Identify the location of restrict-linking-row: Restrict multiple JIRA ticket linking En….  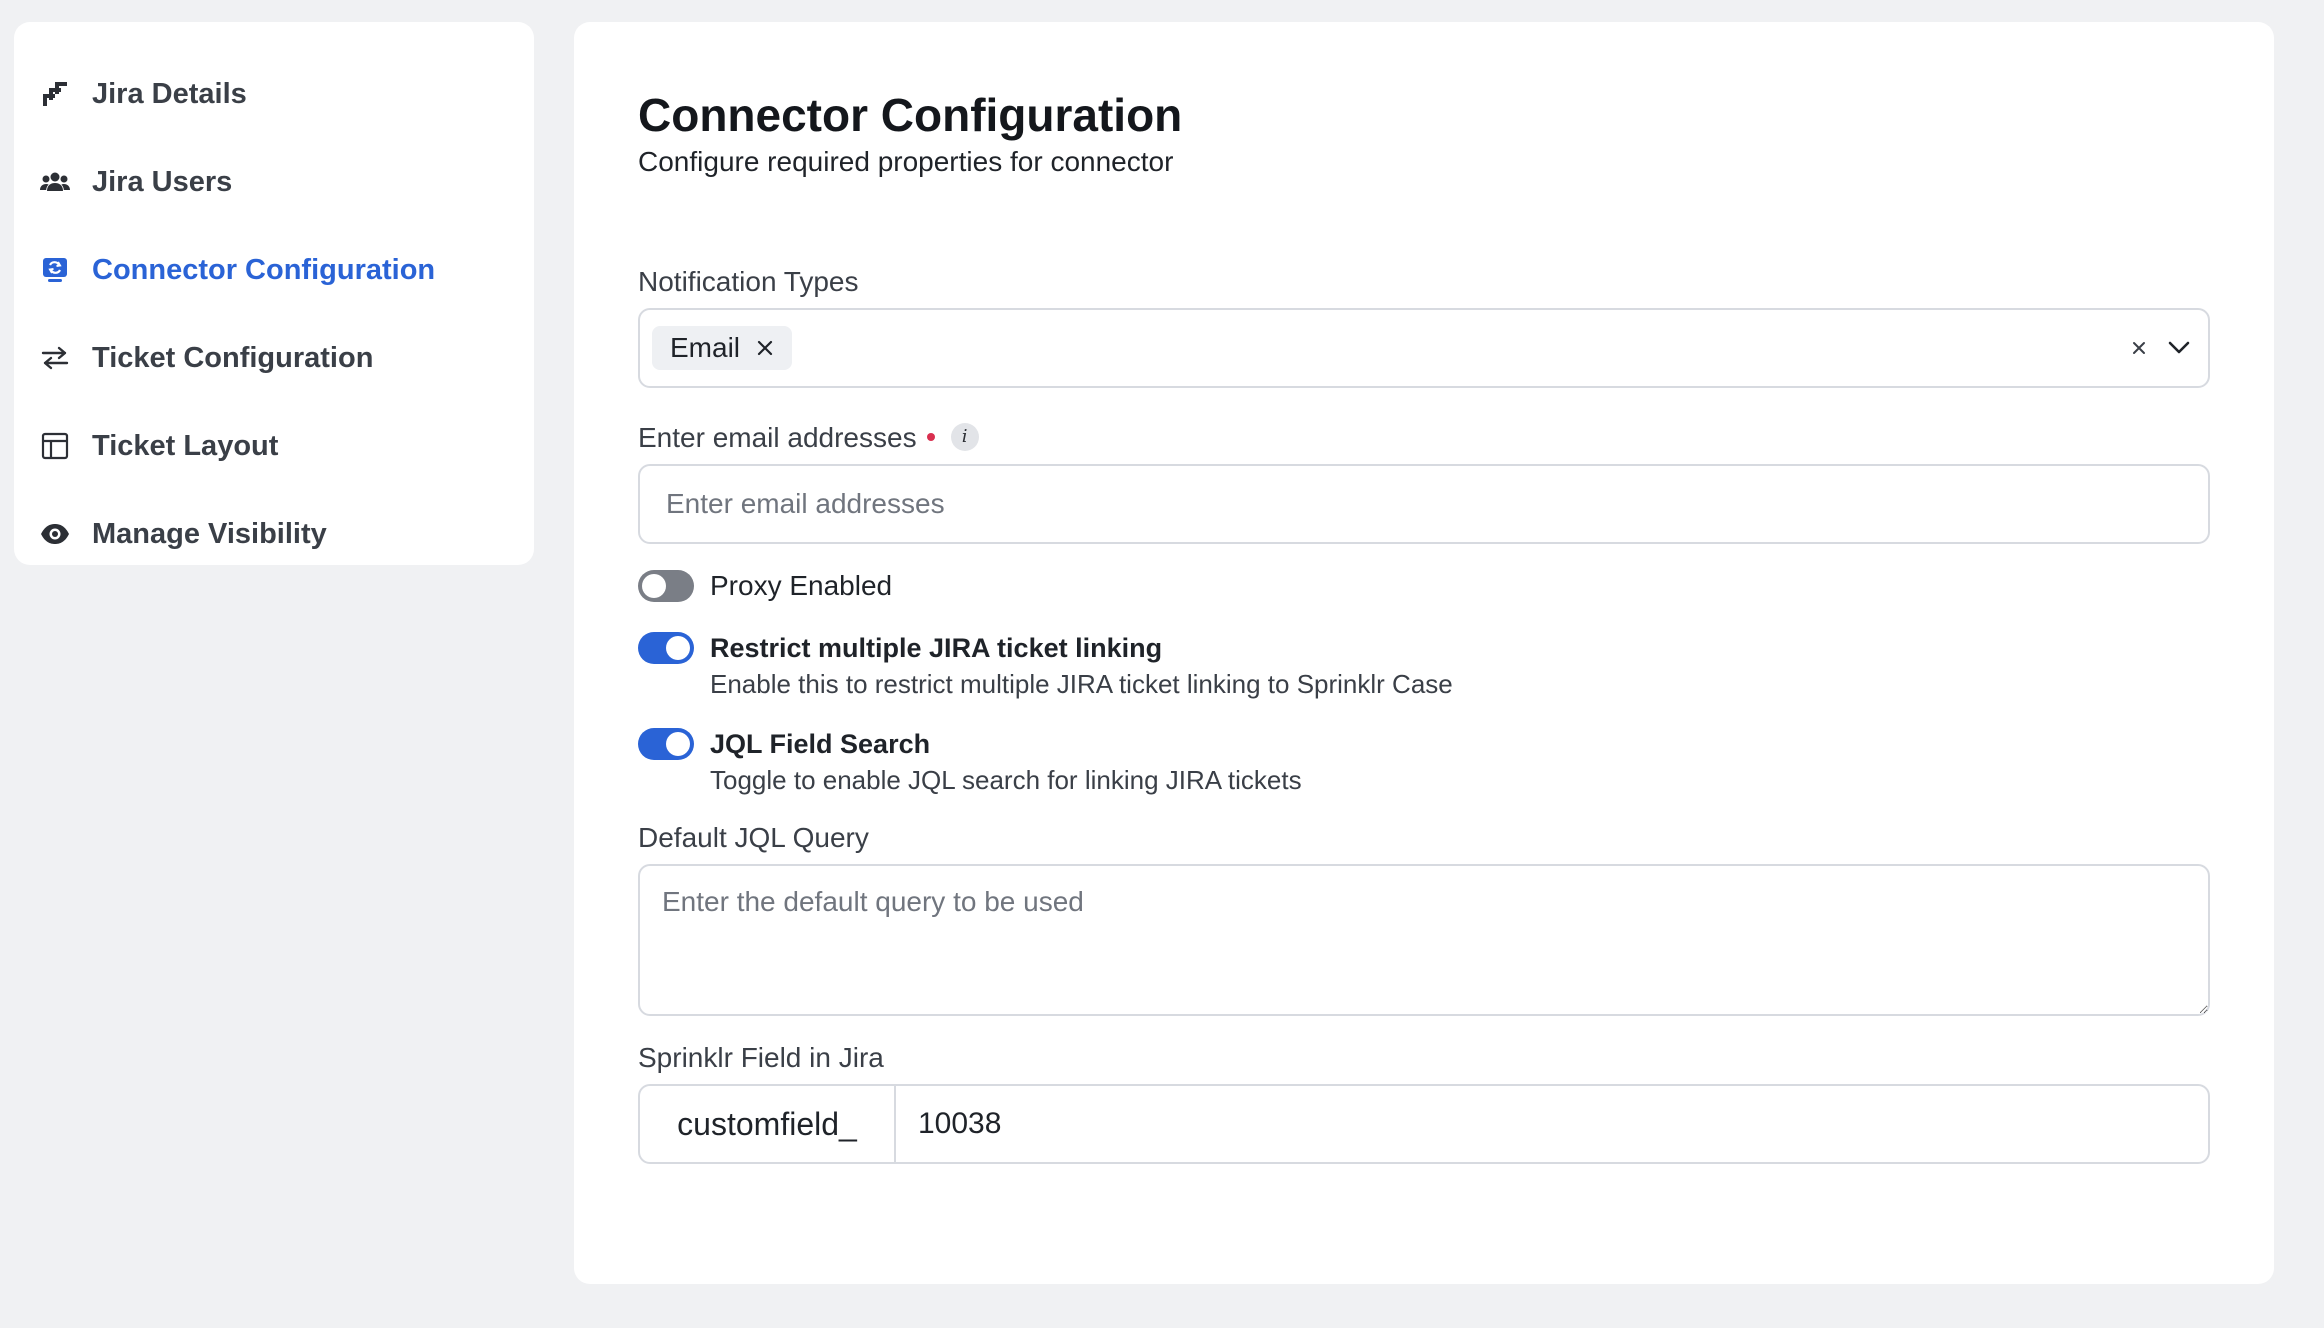
(1045, 666).